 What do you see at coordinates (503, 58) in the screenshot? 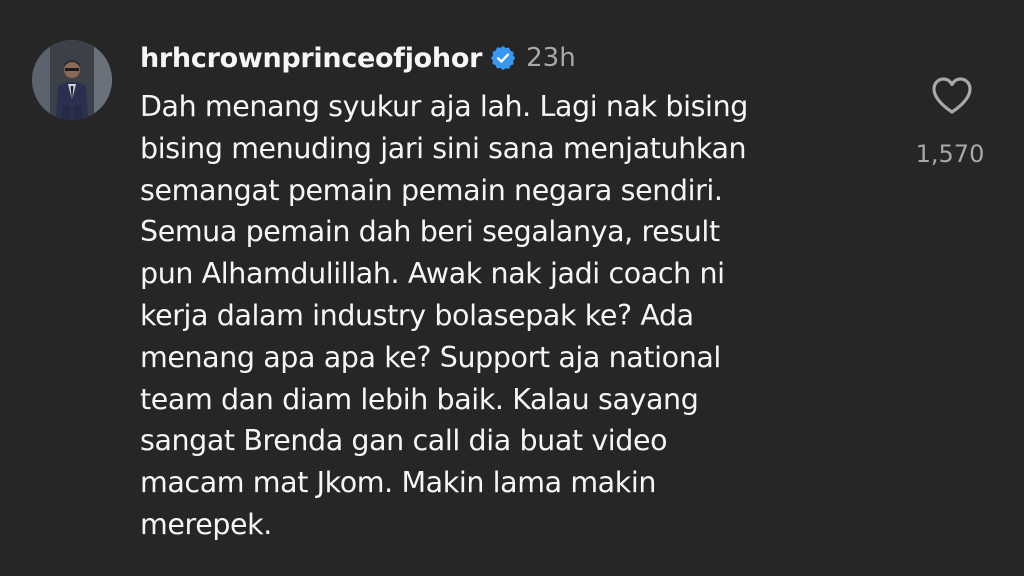
I see `verified-badge-icon` at bounding box center [503, 58].